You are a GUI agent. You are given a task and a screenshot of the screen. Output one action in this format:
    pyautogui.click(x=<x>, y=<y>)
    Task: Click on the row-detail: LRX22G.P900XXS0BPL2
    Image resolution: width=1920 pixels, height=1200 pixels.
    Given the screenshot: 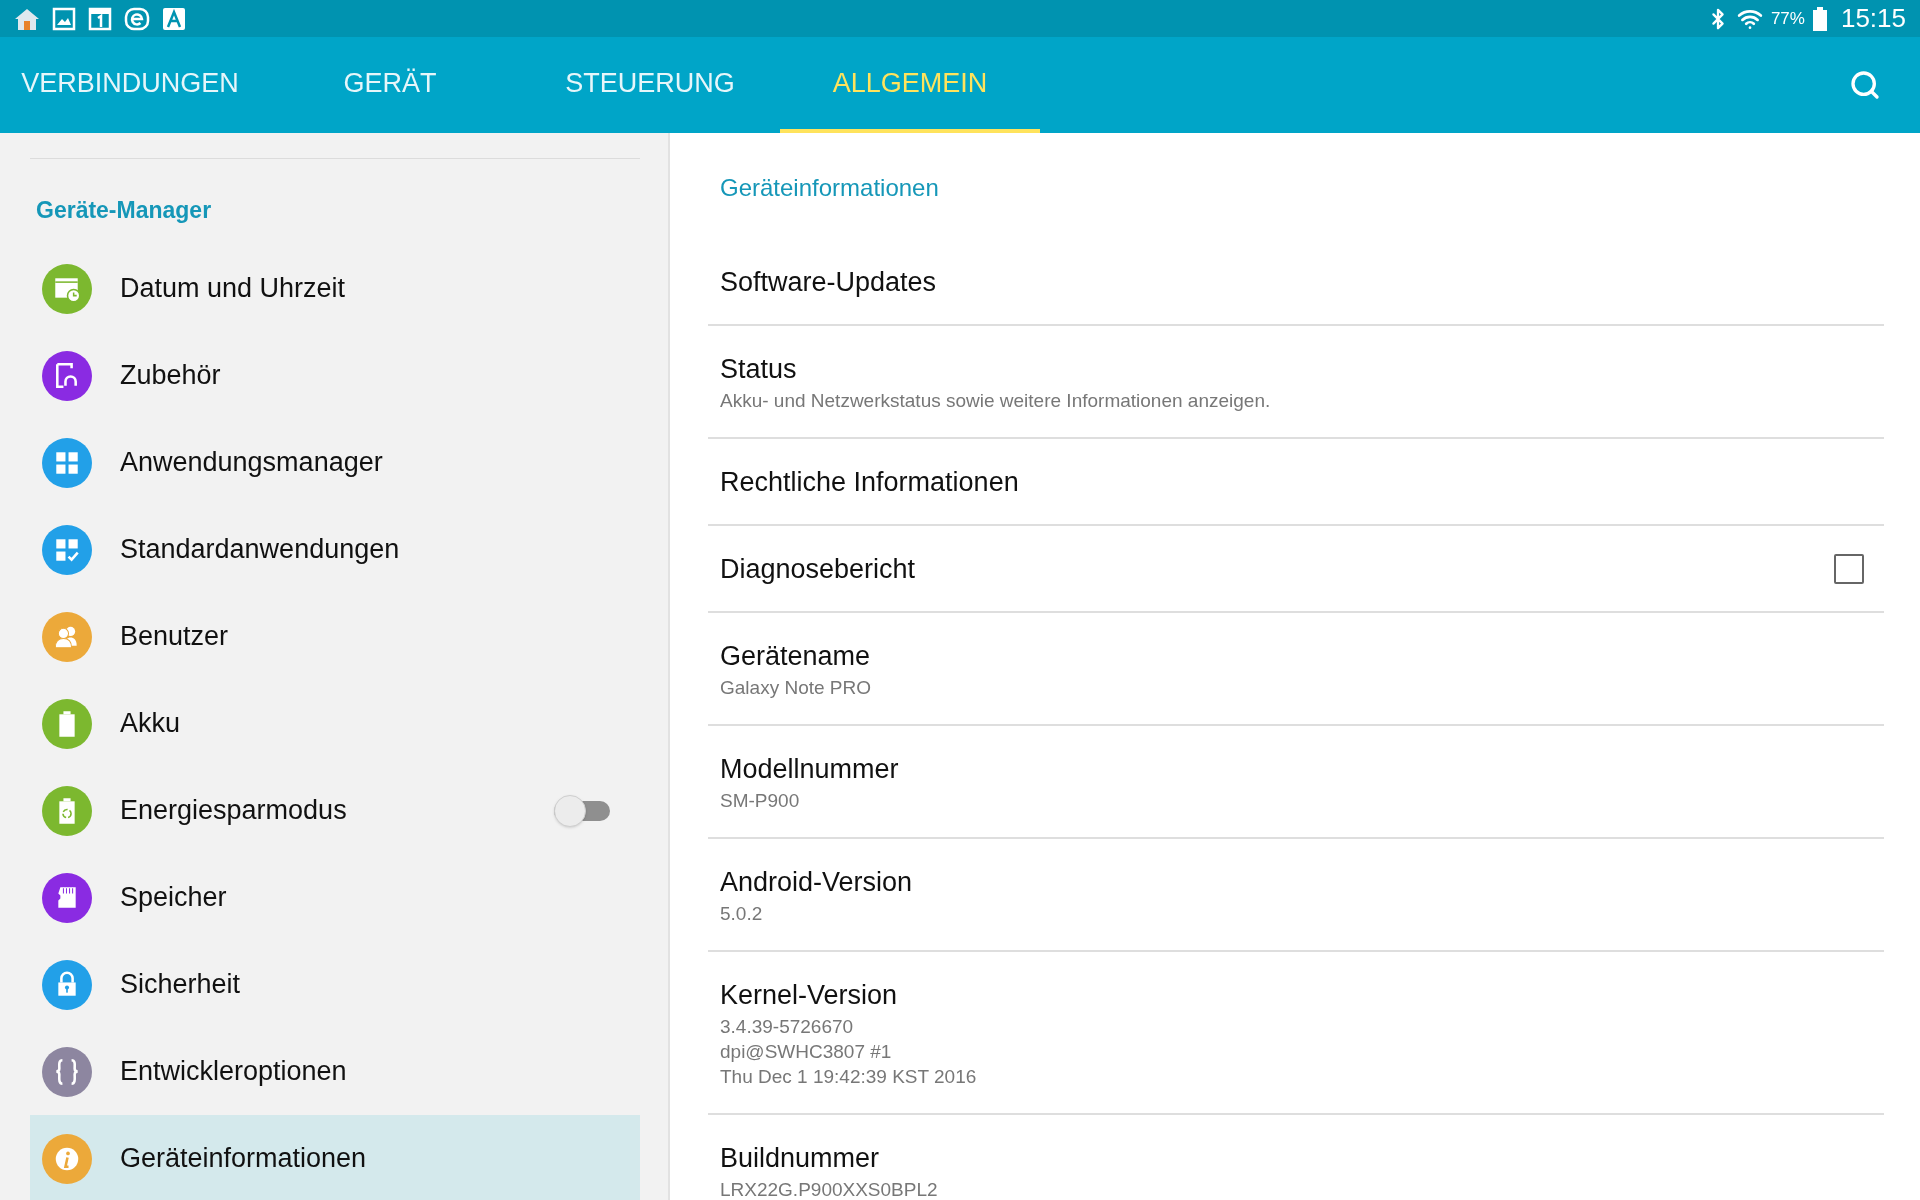 What is the action you would take?
    pyautogui.click(x=829, y=1189)
    